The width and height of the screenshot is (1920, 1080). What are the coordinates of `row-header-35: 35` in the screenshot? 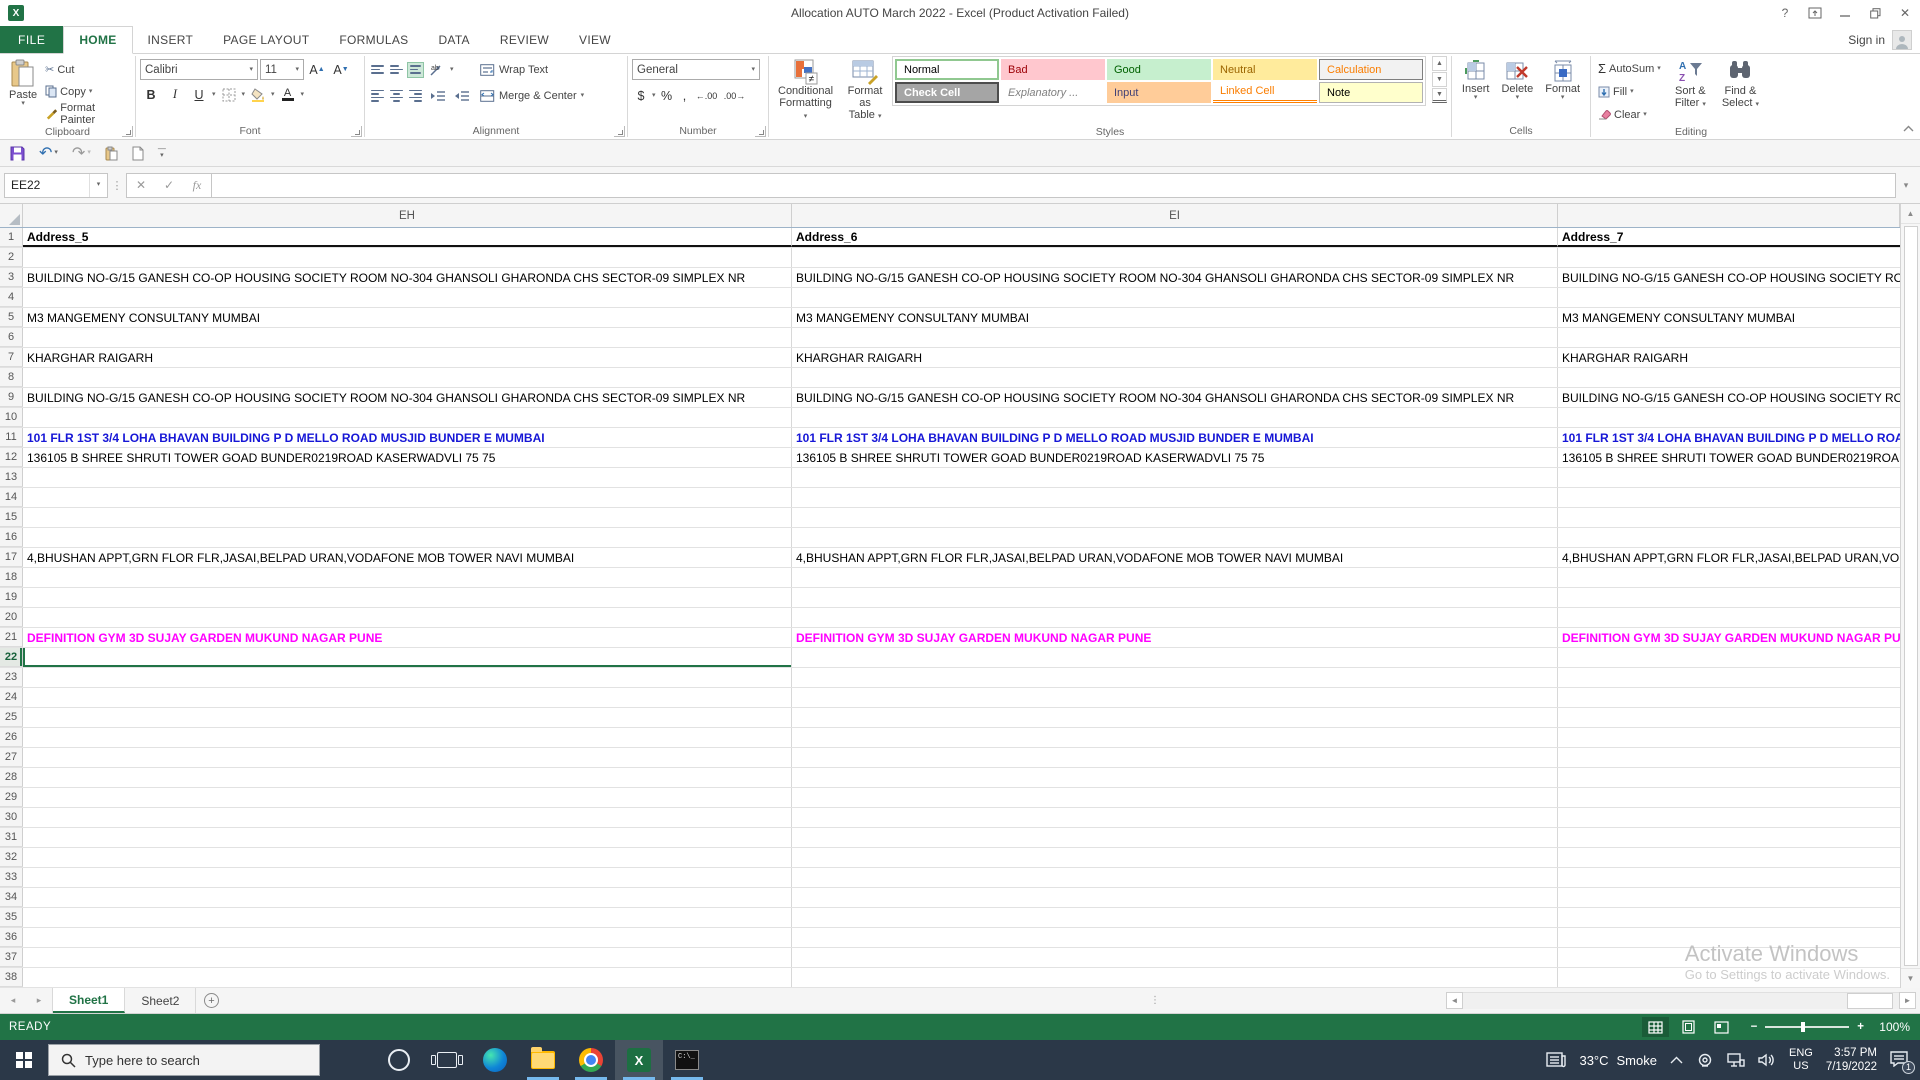 It's located at (11, 917).